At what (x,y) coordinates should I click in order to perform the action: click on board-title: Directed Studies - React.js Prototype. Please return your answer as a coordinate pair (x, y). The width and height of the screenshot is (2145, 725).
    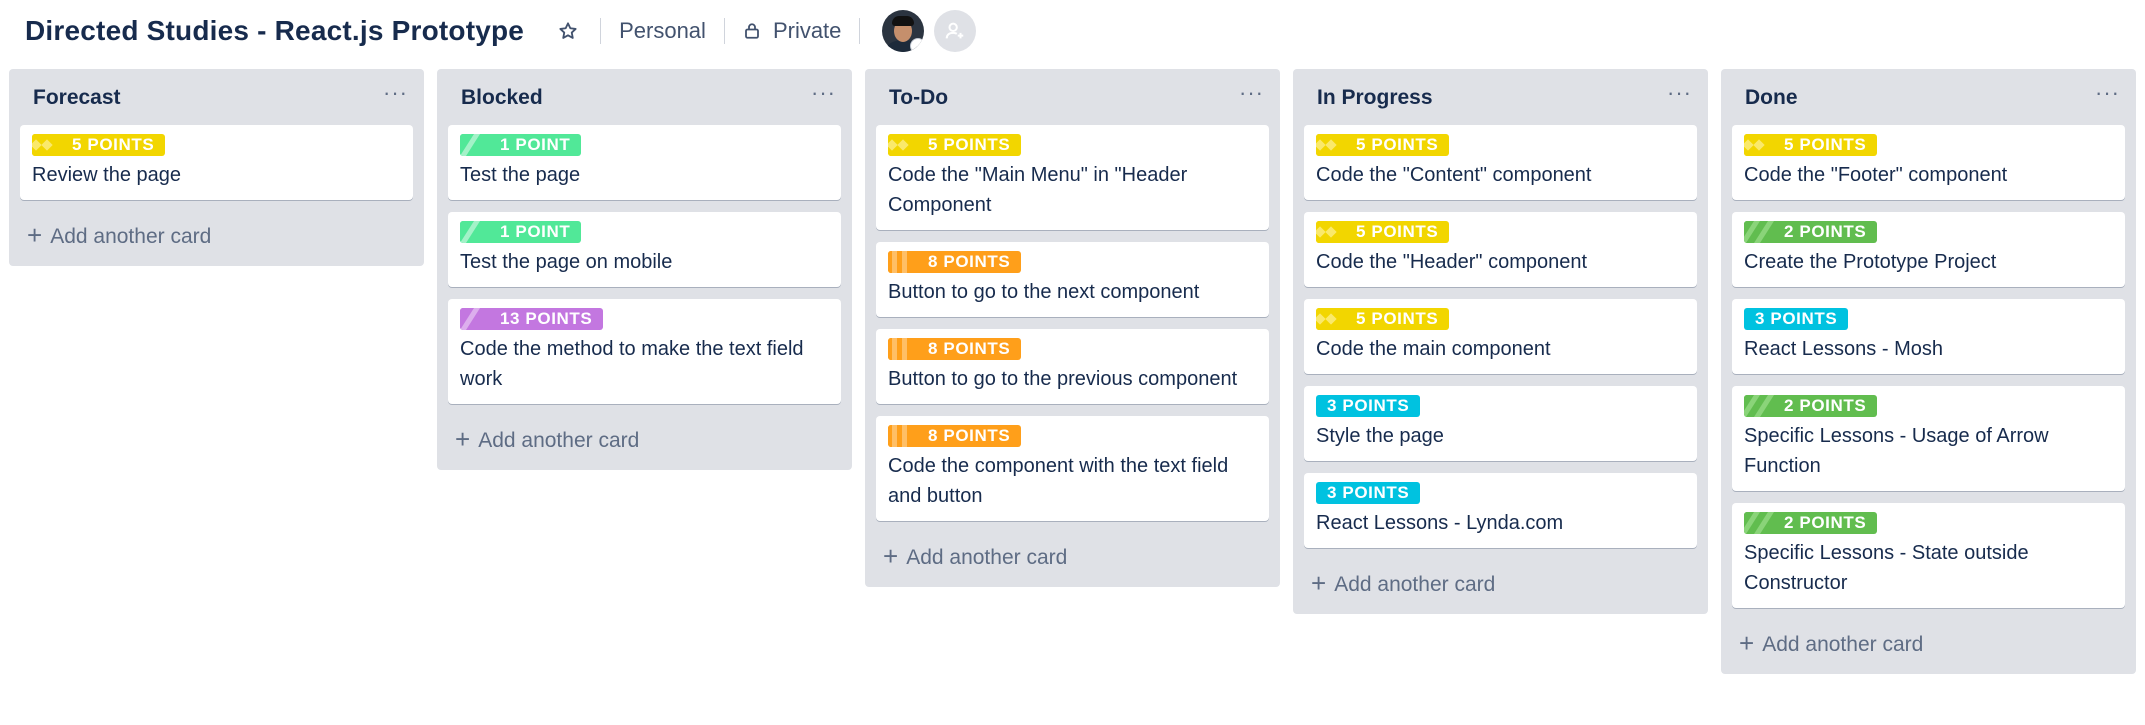
    Looking at the image, I should click on (274, 31).